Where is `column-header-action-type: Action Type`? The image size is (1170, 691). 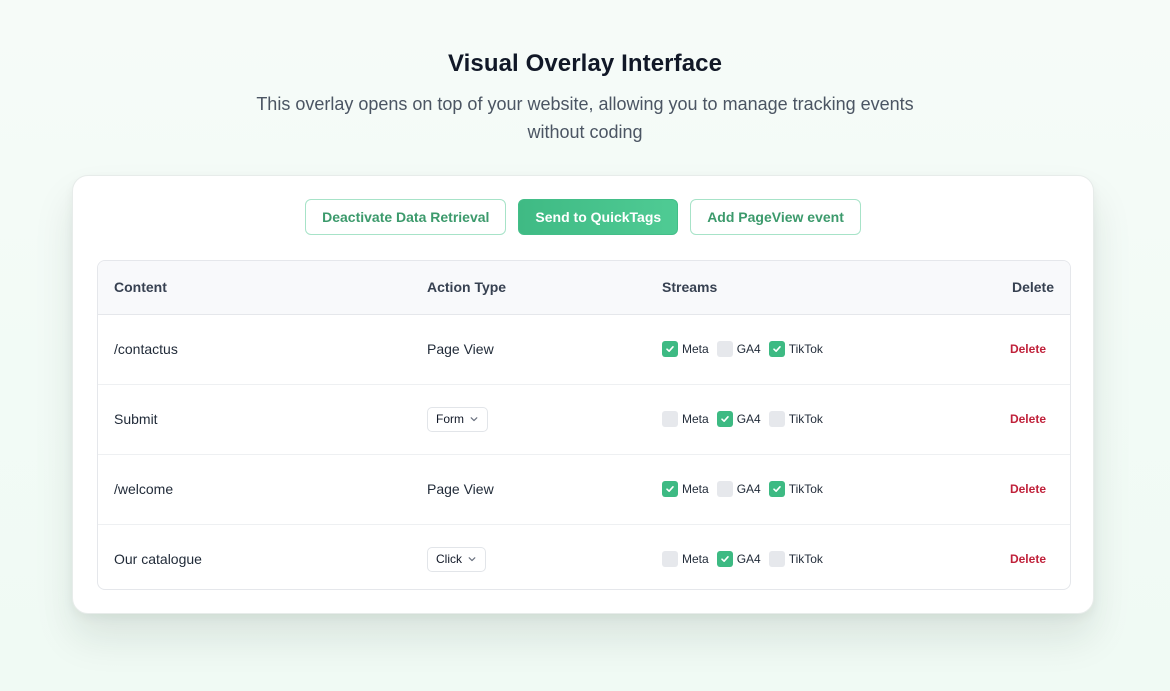 column-header-action-type: Action Type is located at coordinates (467, 287).